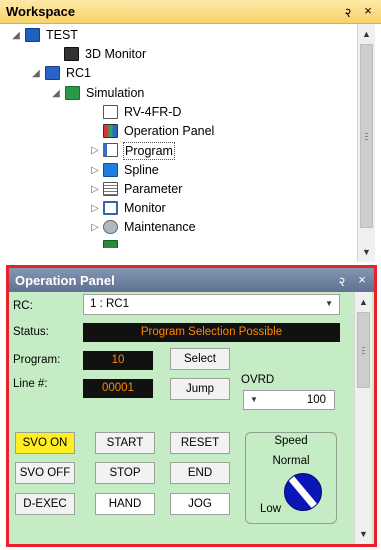  What do you see at coordinates (31, 332) in the screenshot?
I see `status-label: Status:` at bounding box center [31, 332].